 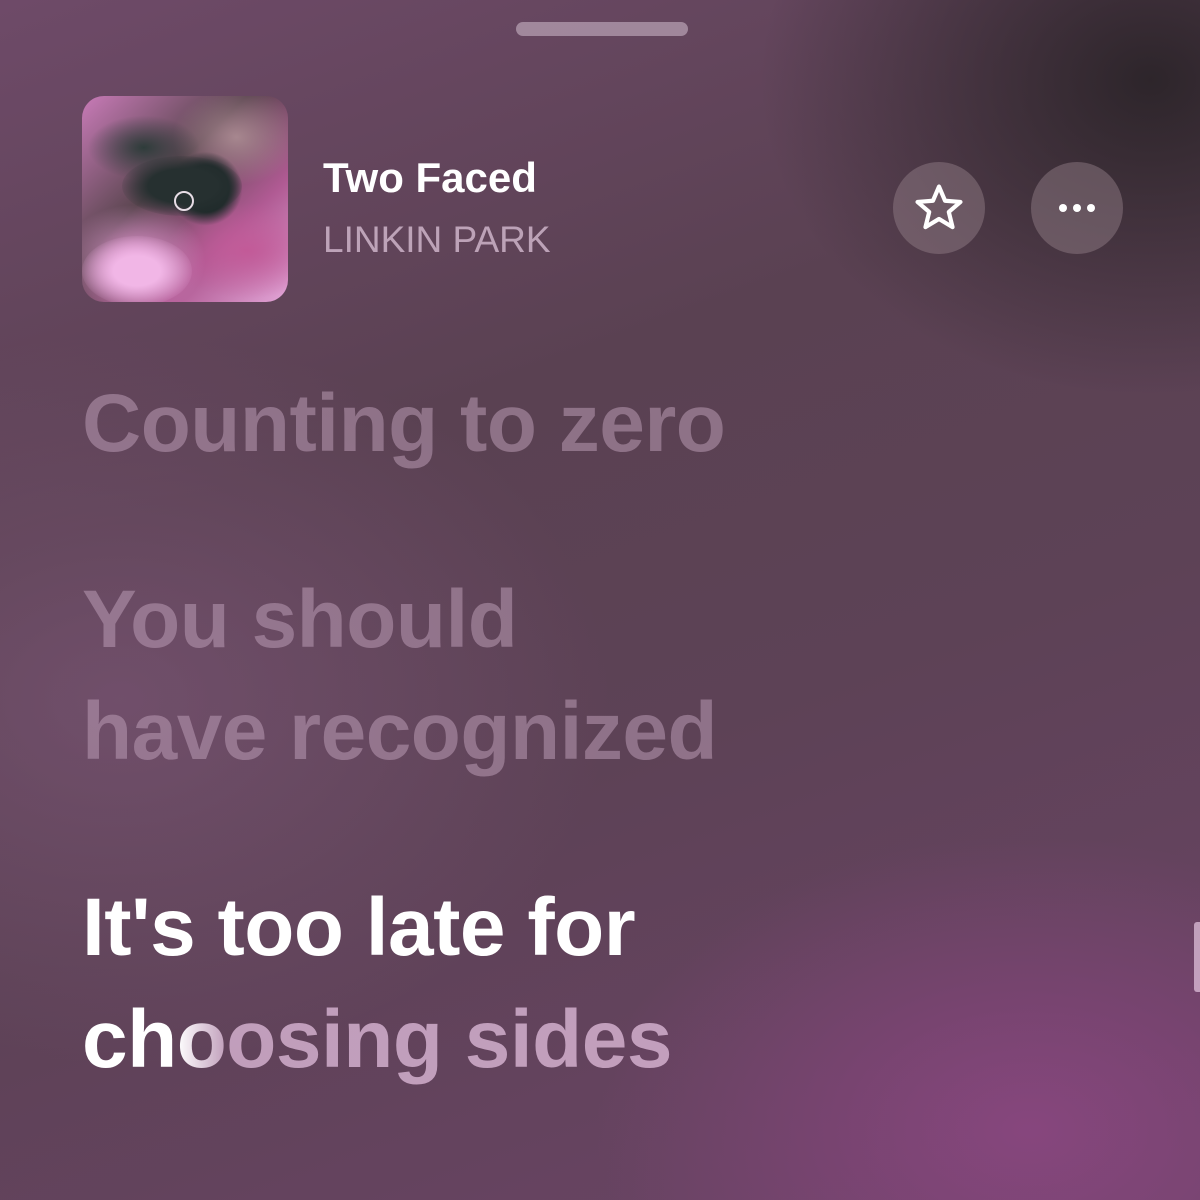 What do you see at coordinates (129, 1039) in the screenshot?
I see `sung-text: ch` at bounding box center [129, 1039].